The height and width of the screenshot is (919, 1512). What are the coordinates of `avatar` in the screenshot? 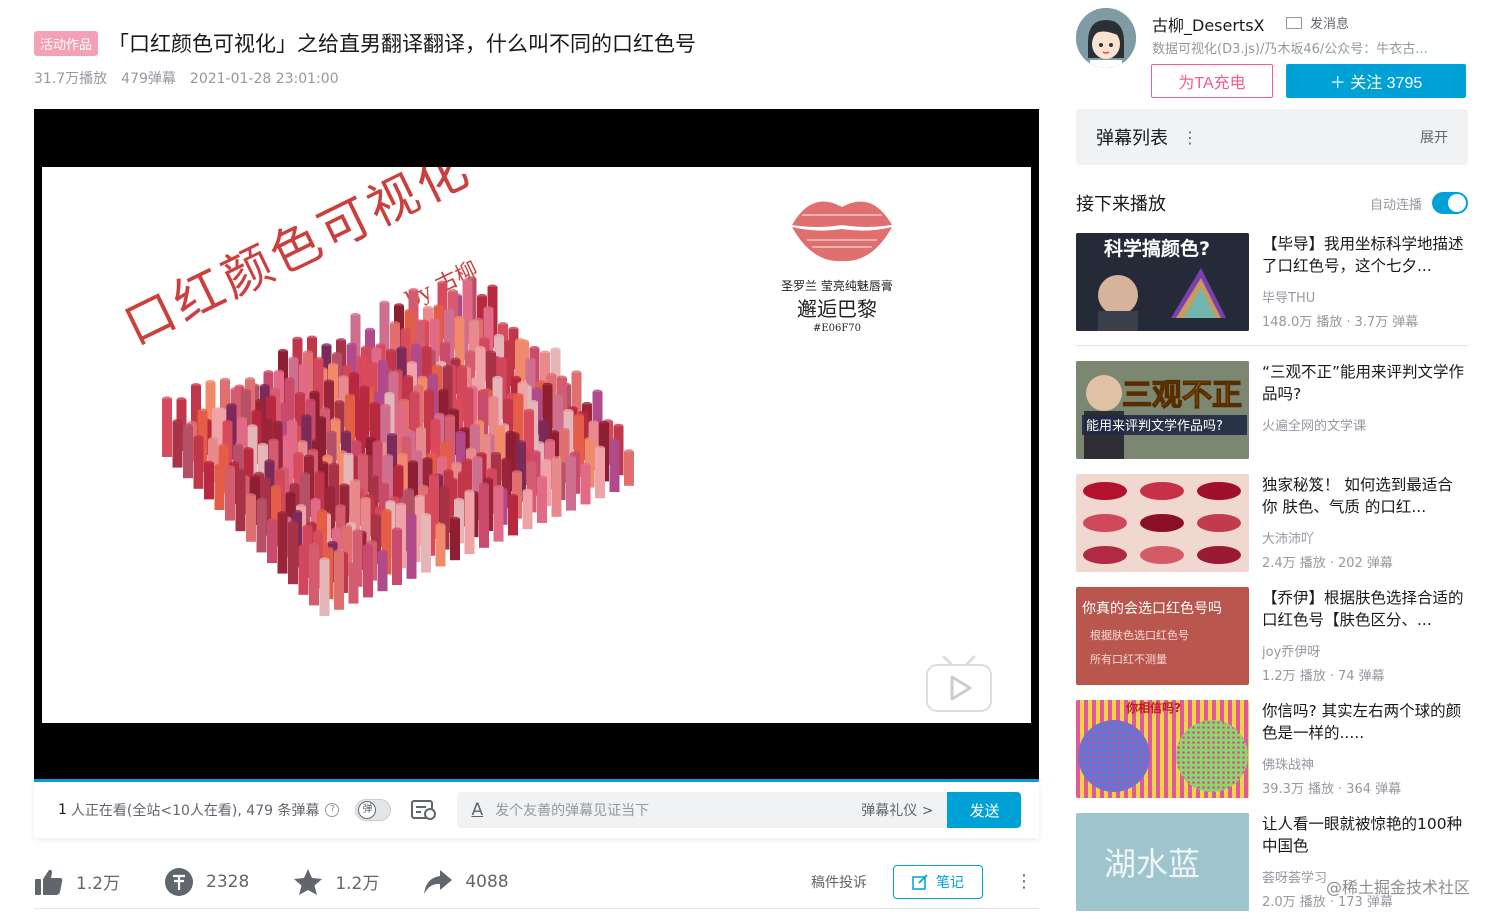 It's located at (1106, 38).